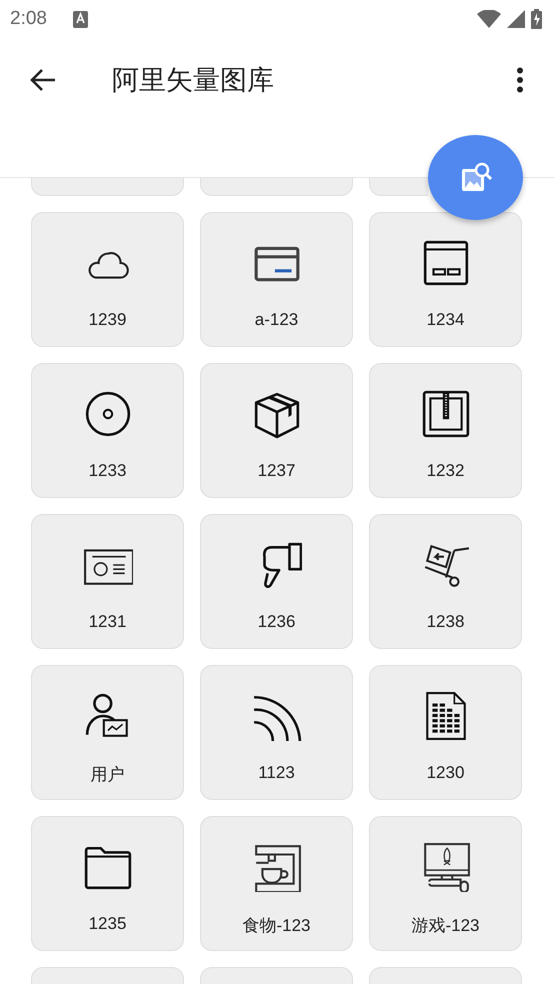  I want to click on icon-label: 1230, so click(445, 773).